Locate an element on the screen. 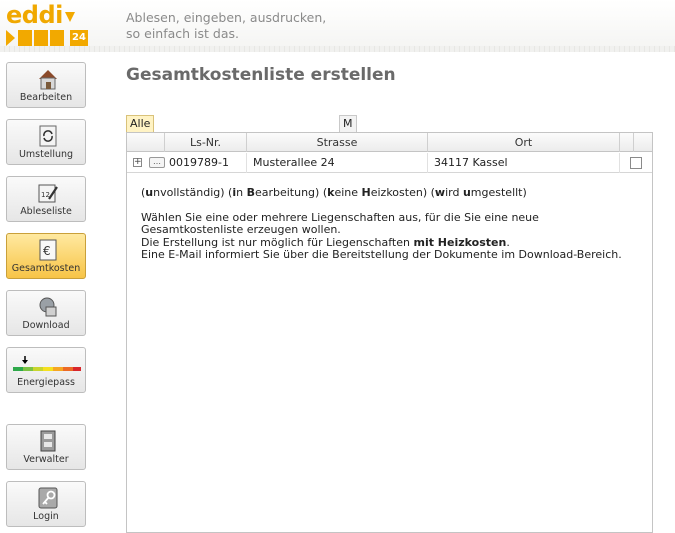 The width and height of the screenshot is (675, 533). sidebar-item-label: Verwalter is located at coordinates (46, 459).